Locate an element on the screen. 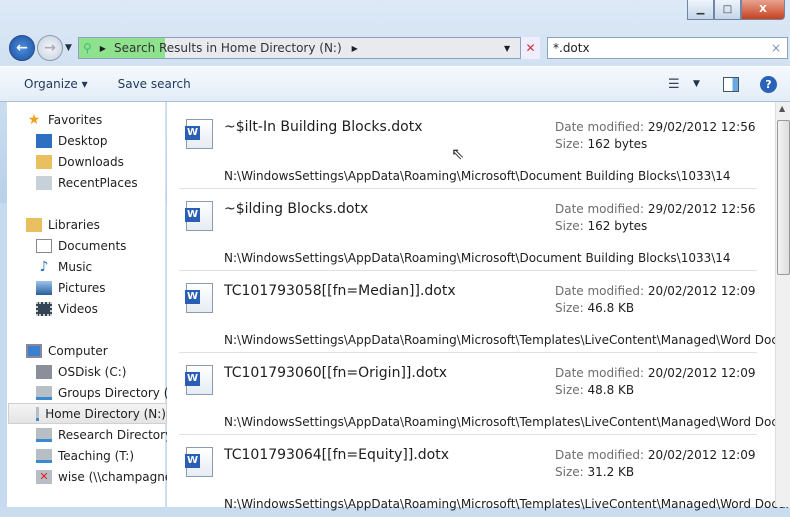 The width and height of the screenshot is (790, 517). breadcrumb-search-results: Search Results in Home Directory (N:) is located at coordinates (228, 48).